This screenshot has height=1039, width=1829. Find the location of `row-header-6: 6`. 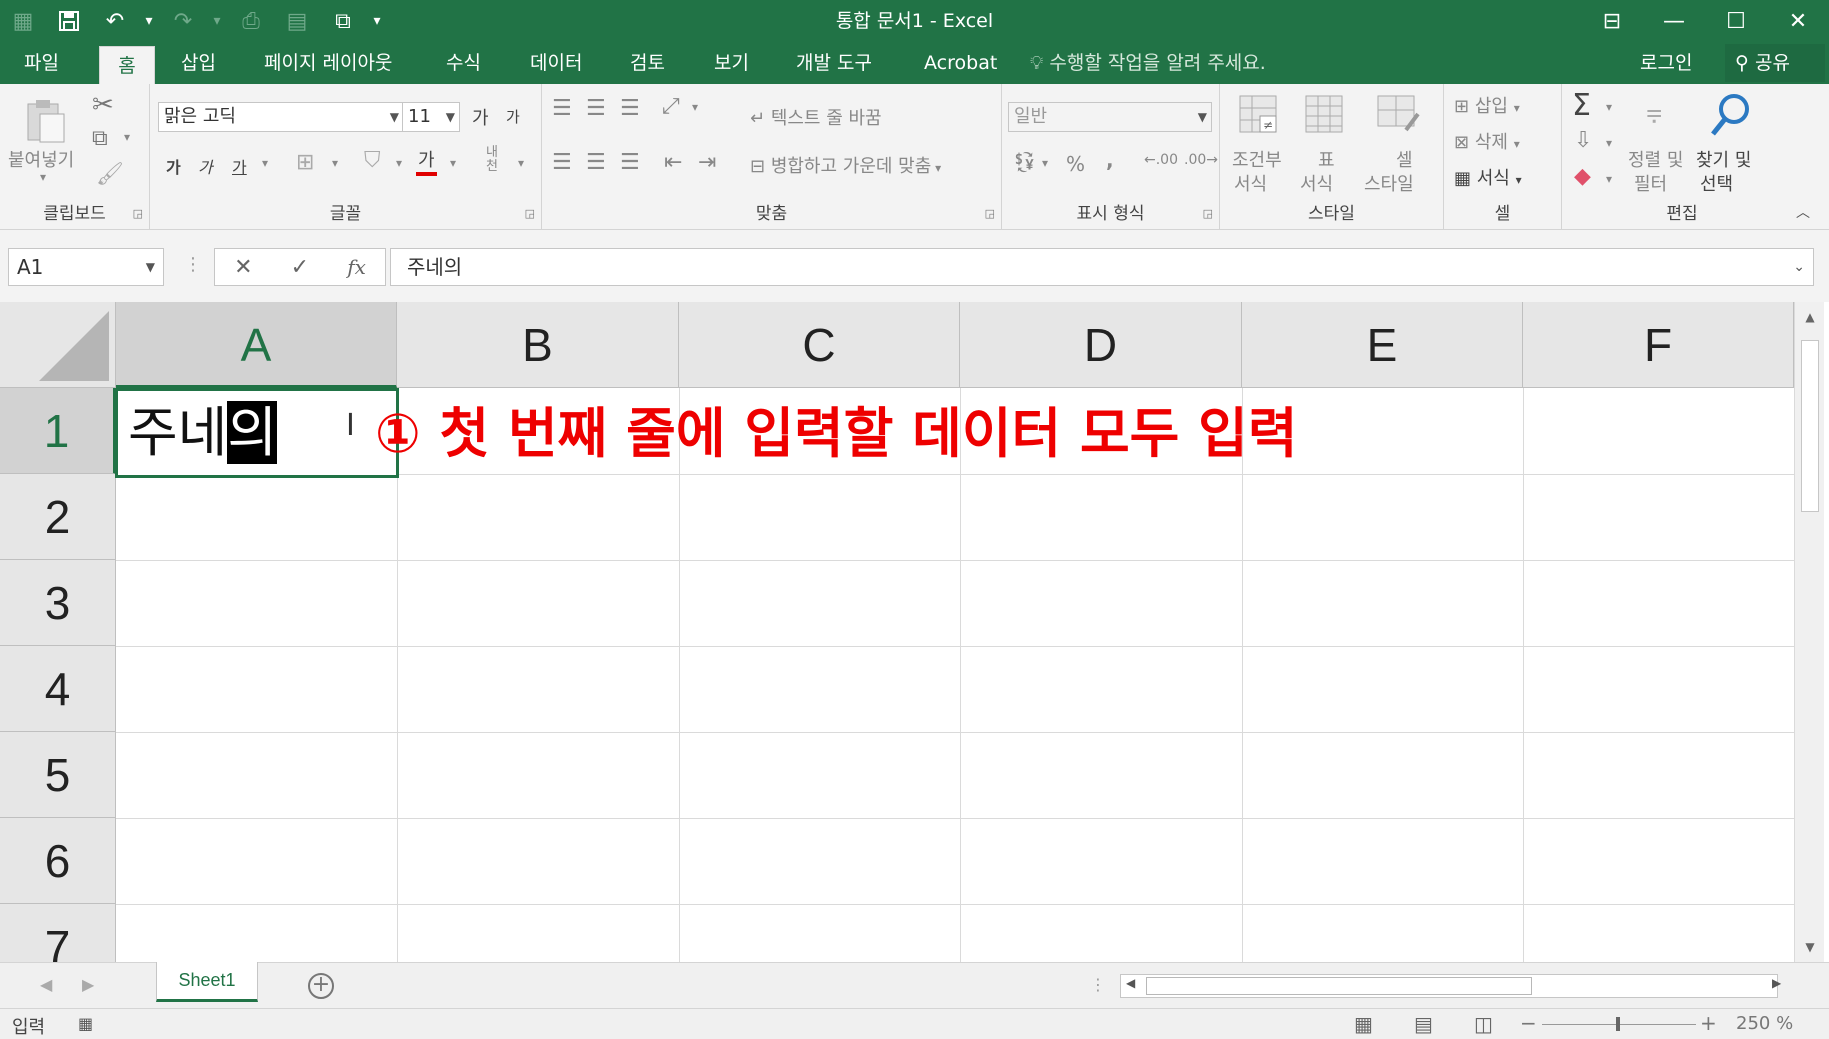

row-header-6: 6 is located at coordinates (58, 861).